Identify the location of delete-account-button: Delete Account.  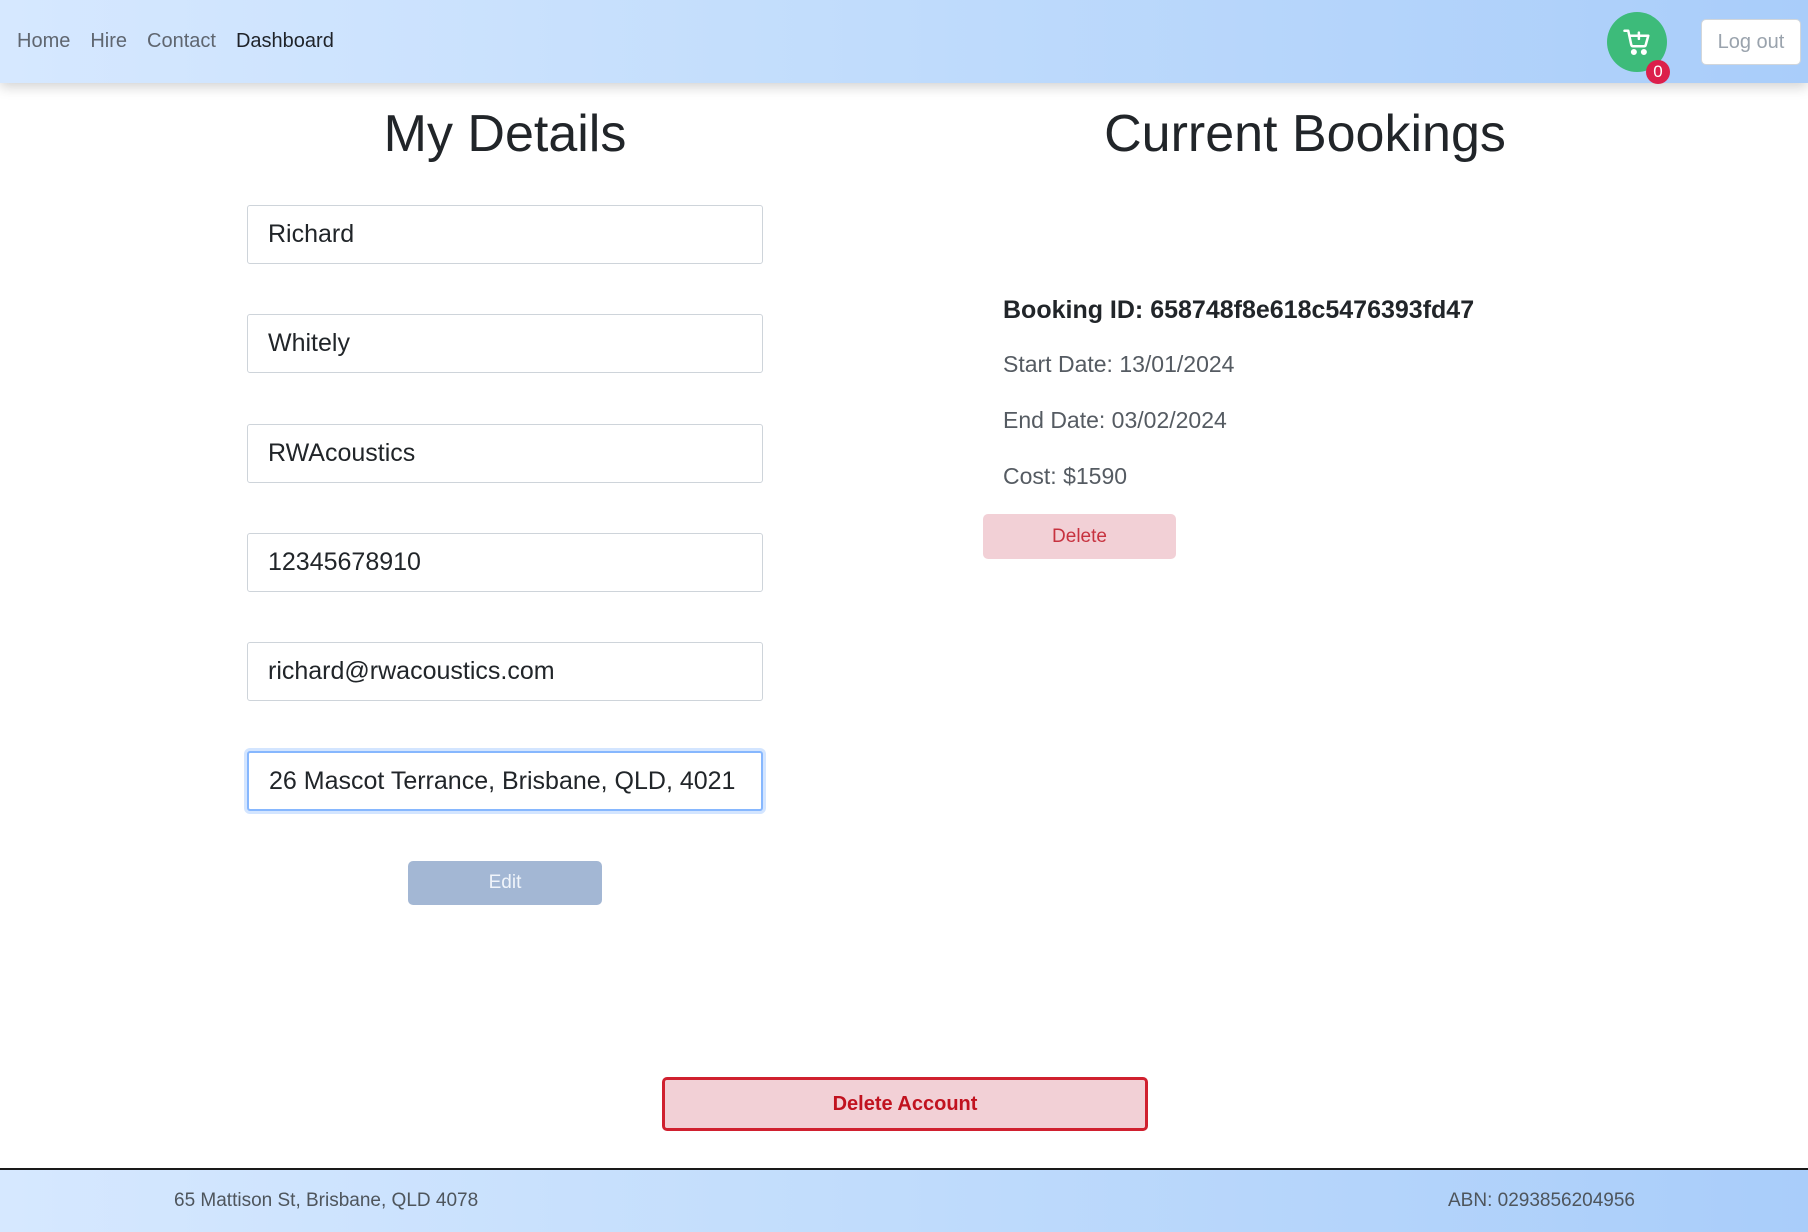
(905, 1104).